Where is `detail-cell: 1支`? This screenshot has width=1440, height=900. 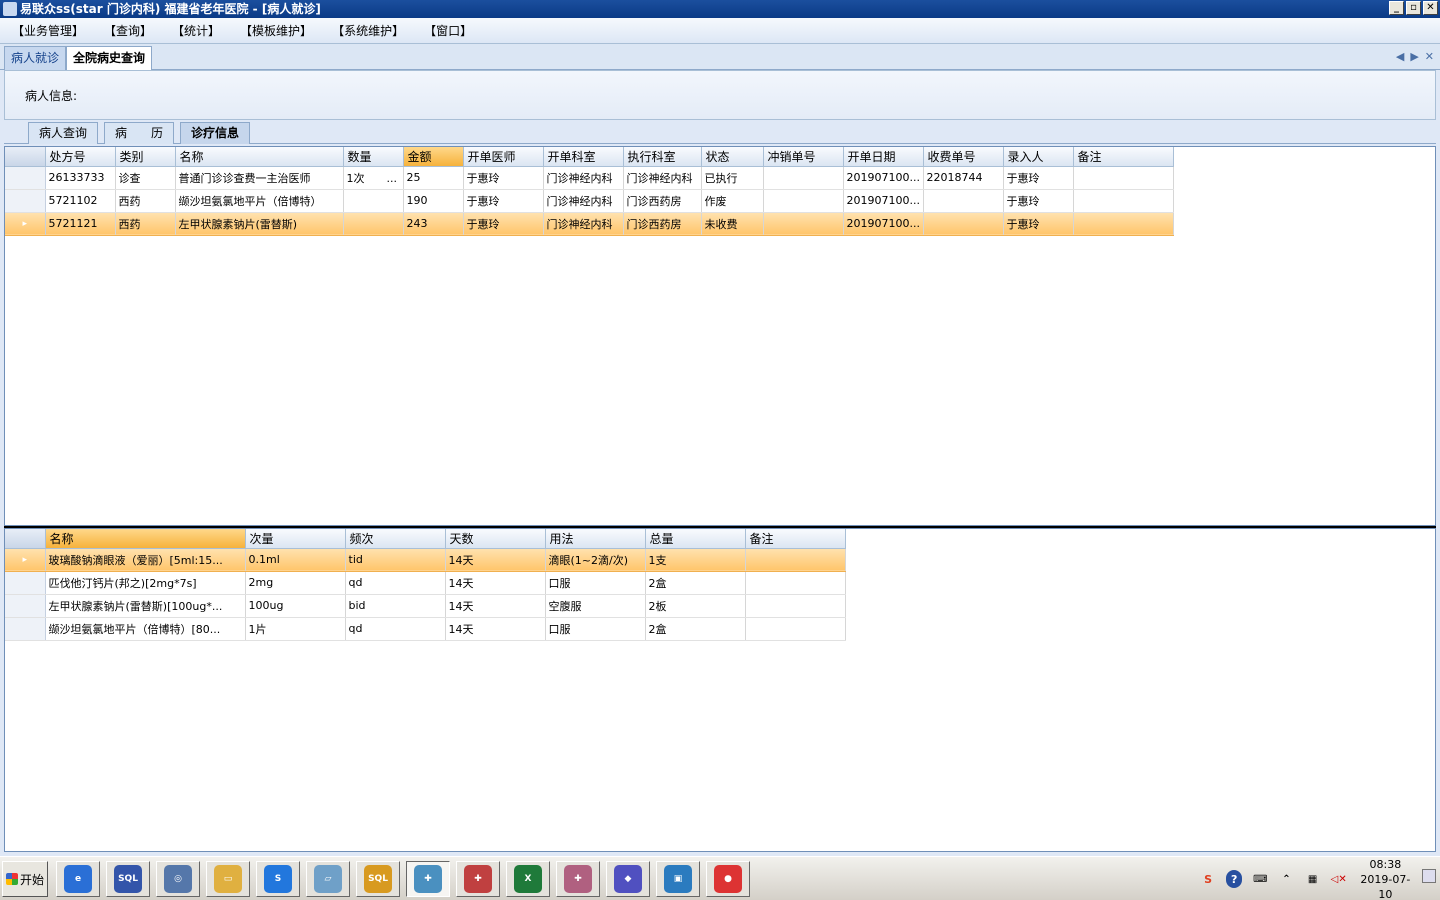
detail-cell: 1支 is located at coordinates (695, 560).